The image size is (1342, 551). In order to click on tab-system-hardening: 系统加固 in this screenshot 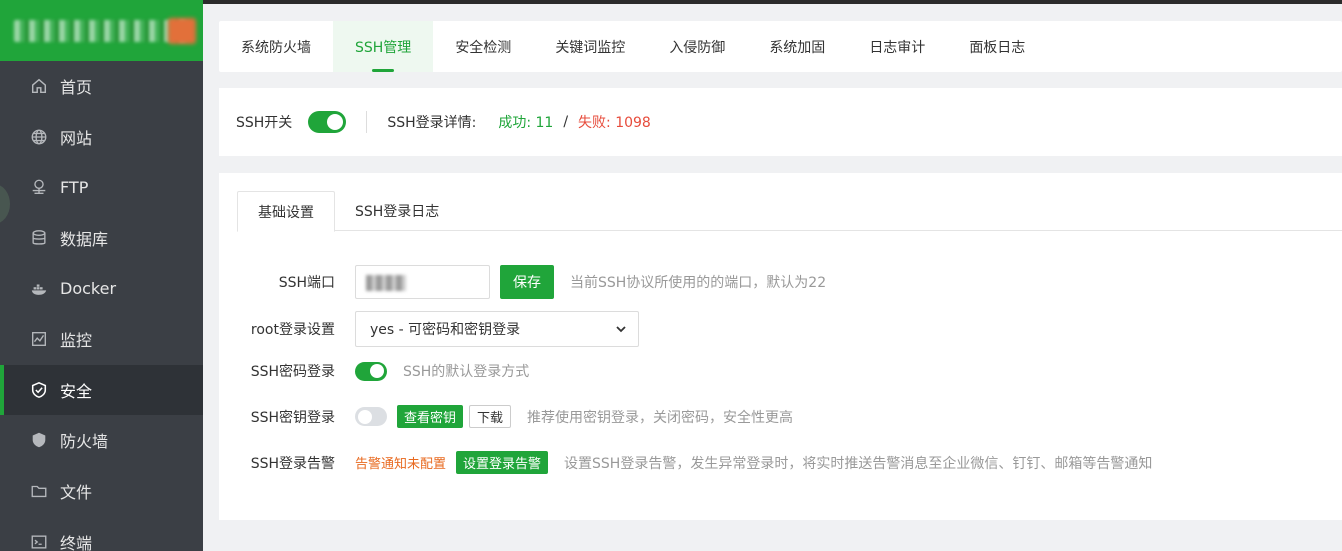, I will do `click(797, 46)`.